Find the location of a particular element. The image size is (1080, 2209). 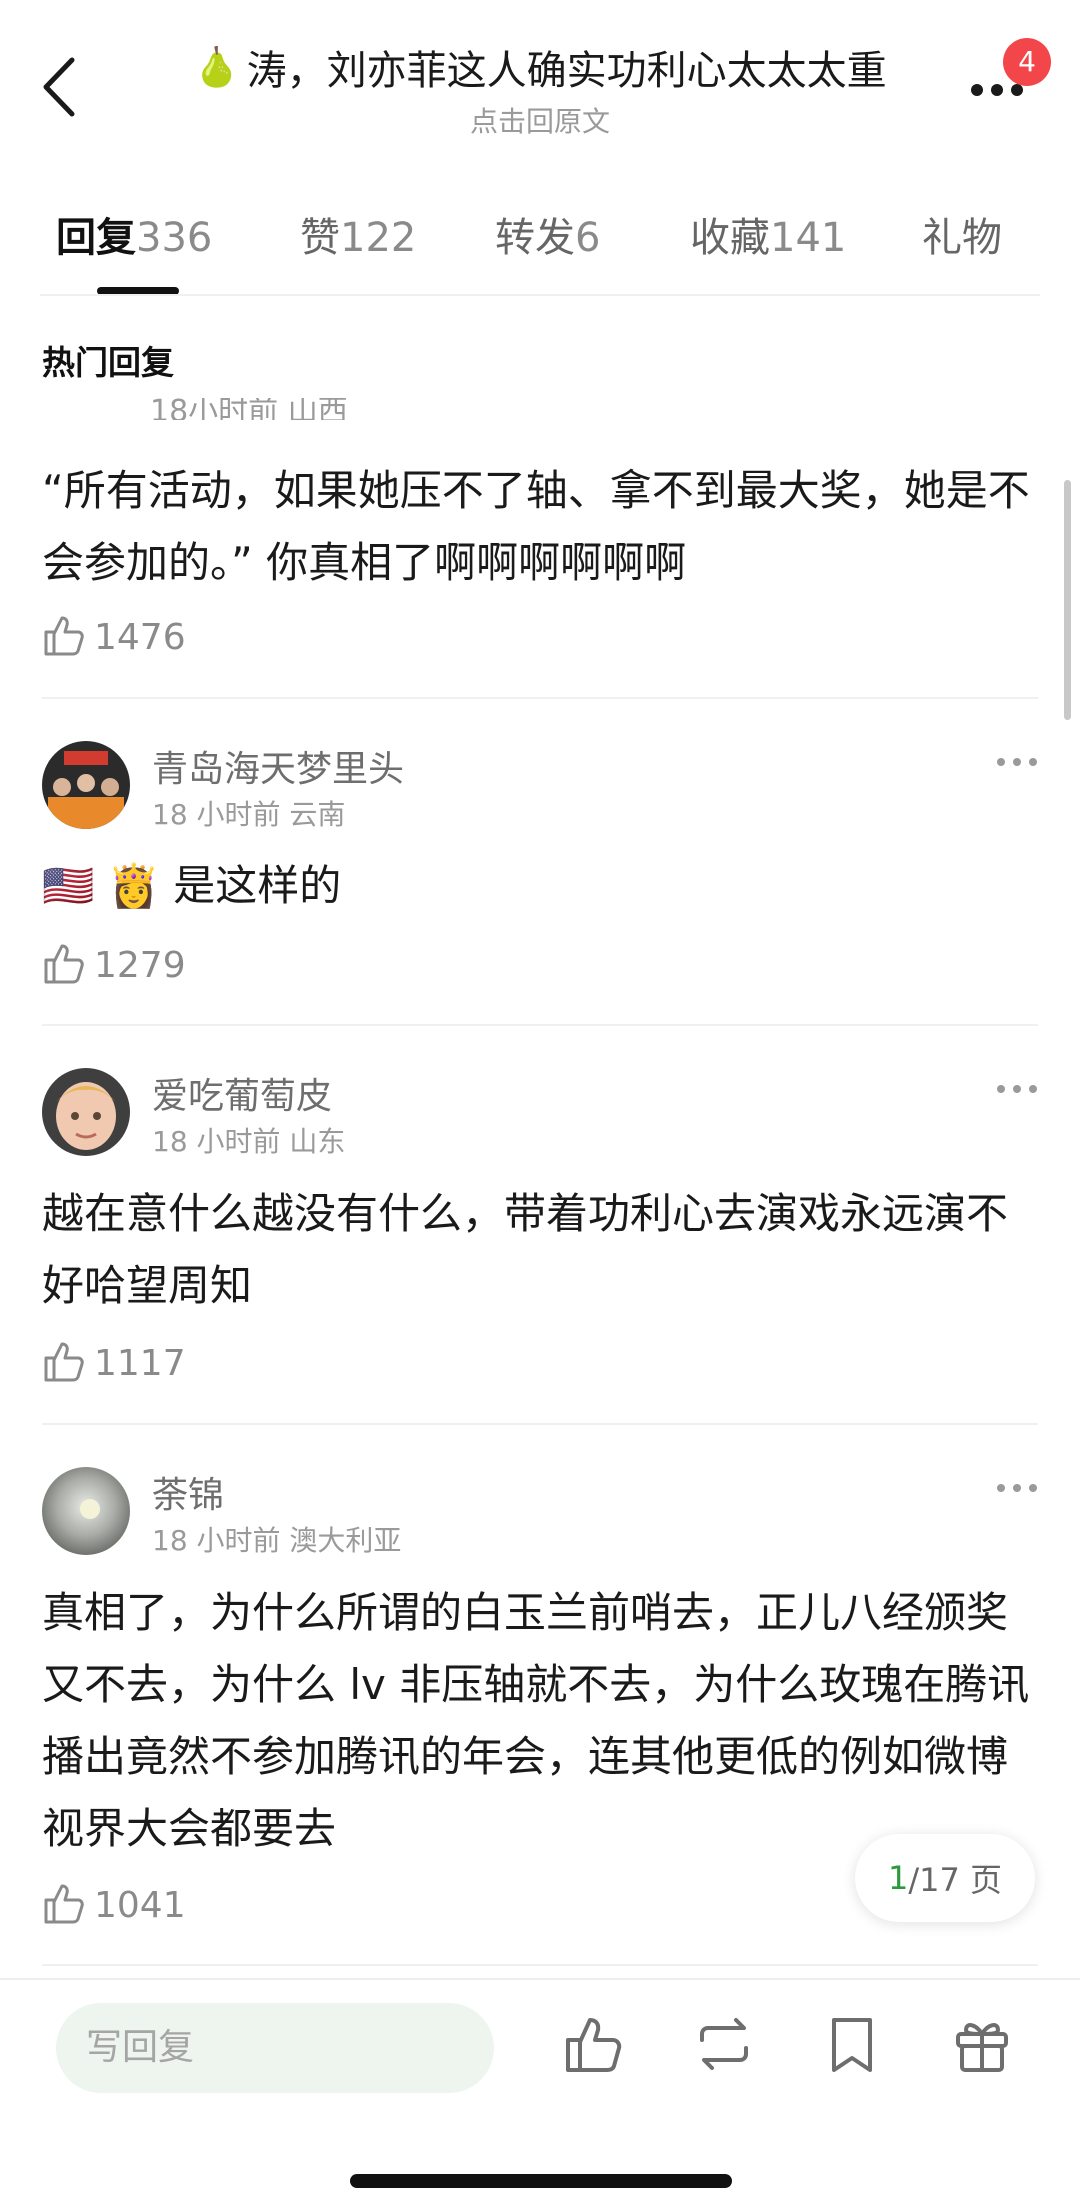

notification-badge: 4 is located at coordinates (1027, 62).